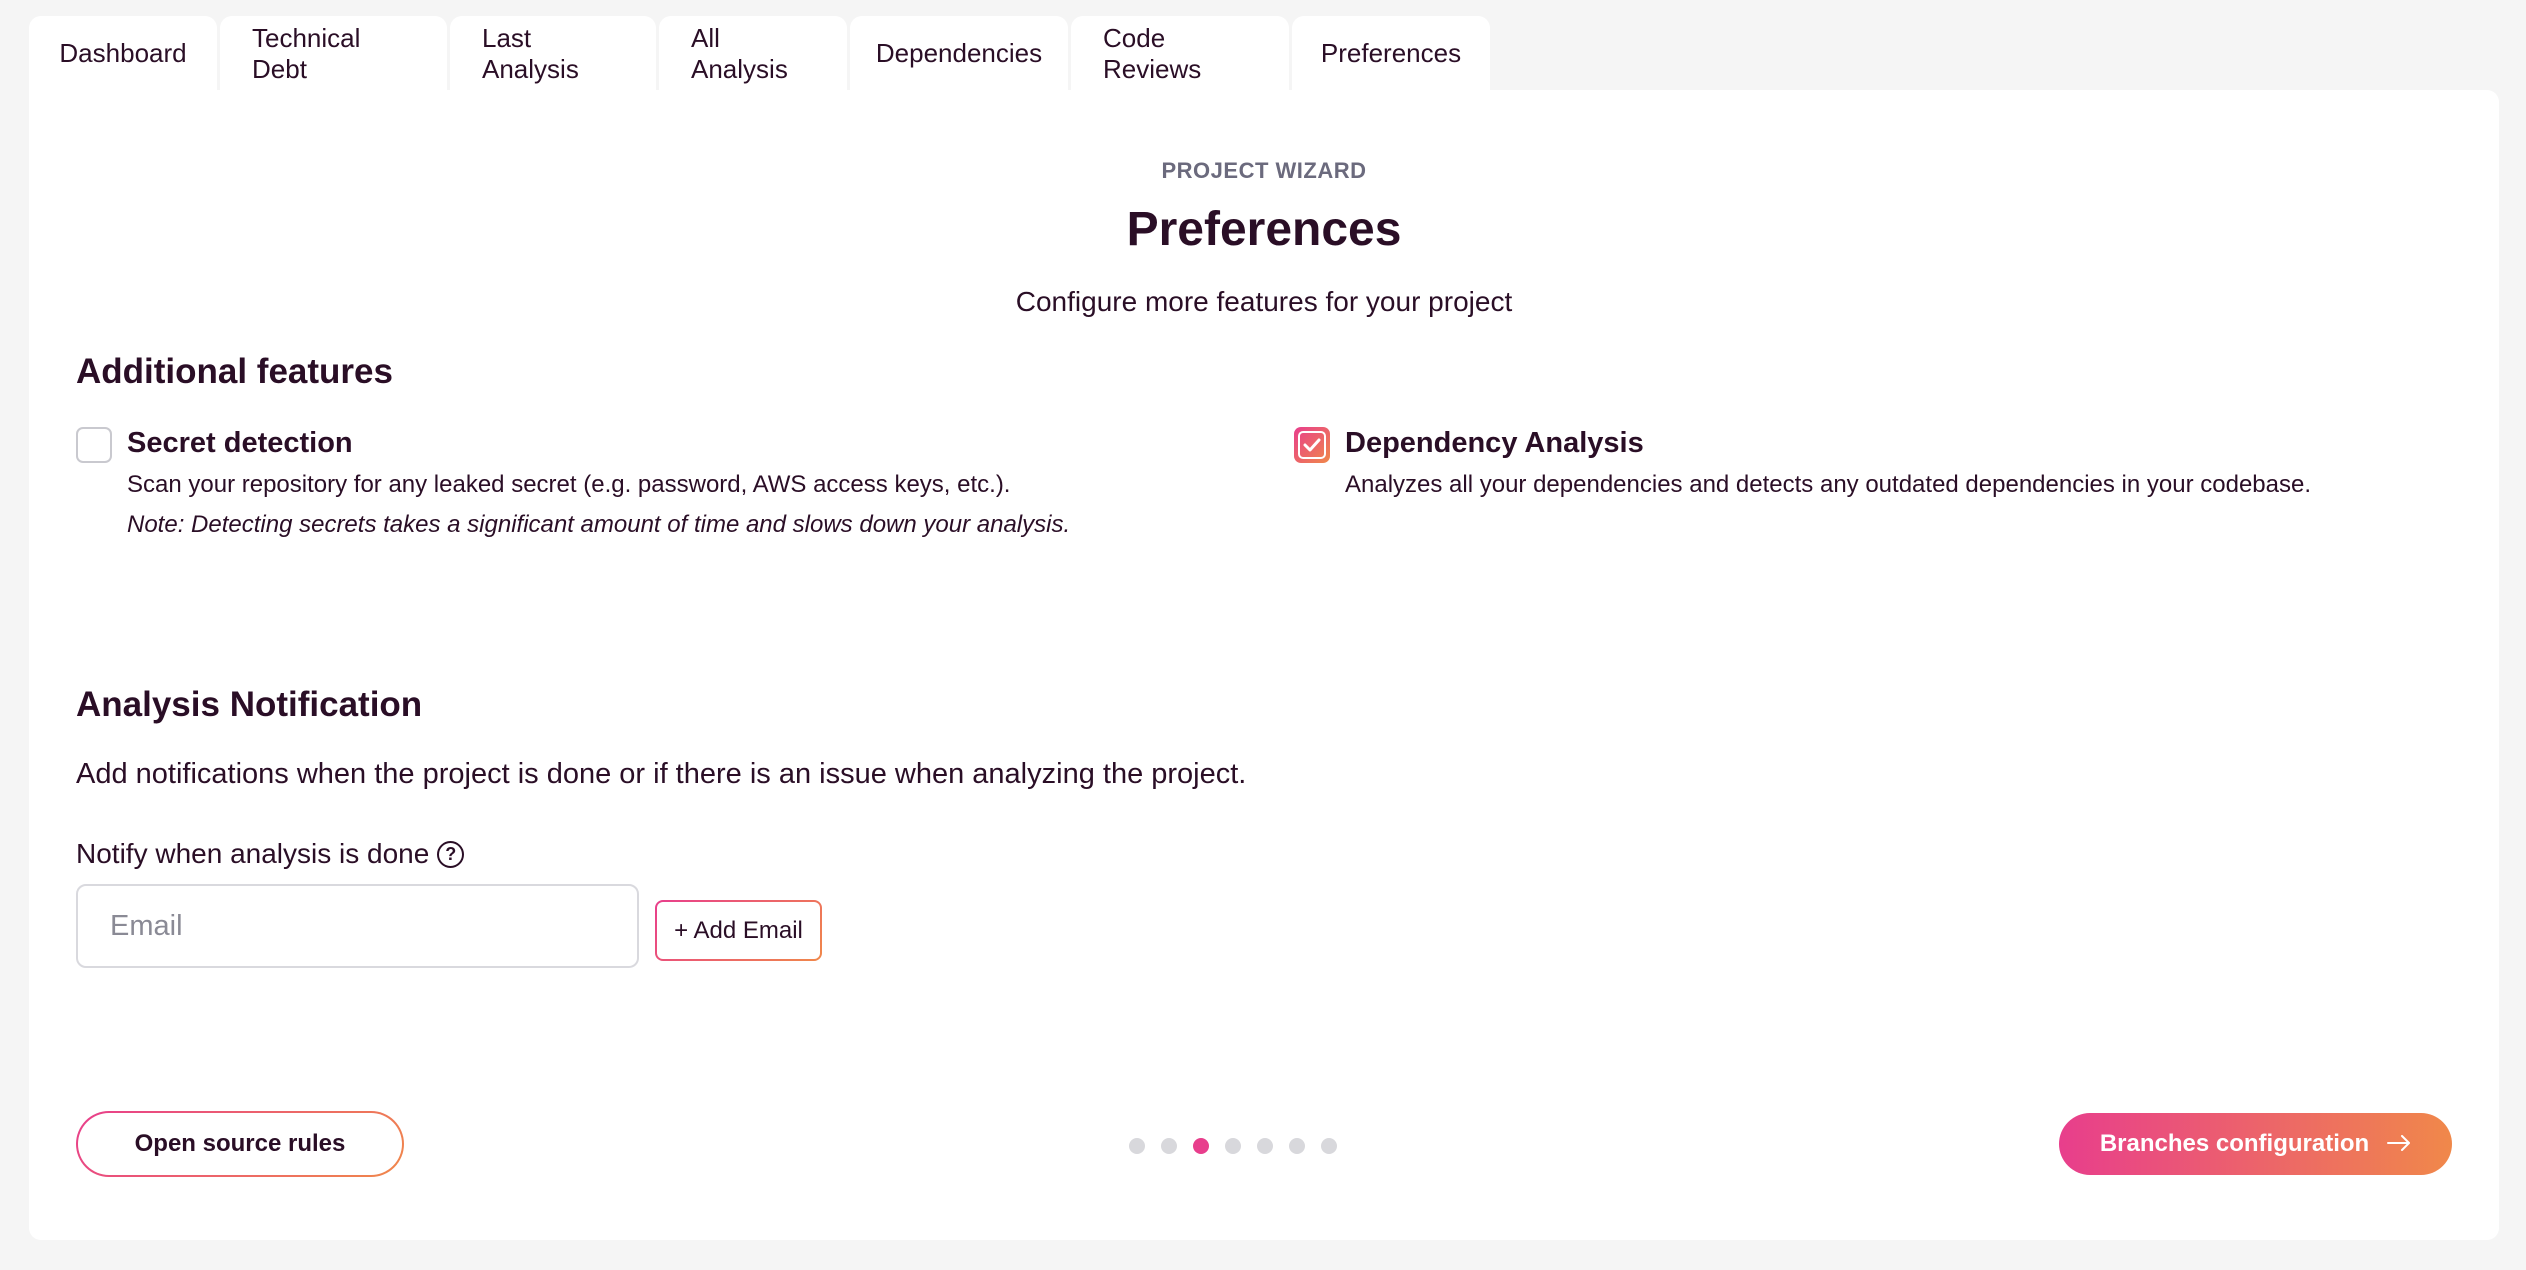  Describe the element at coordinates (959, 53) in the screenshot. I see `tab-dependencies: Dependencies` at that location.